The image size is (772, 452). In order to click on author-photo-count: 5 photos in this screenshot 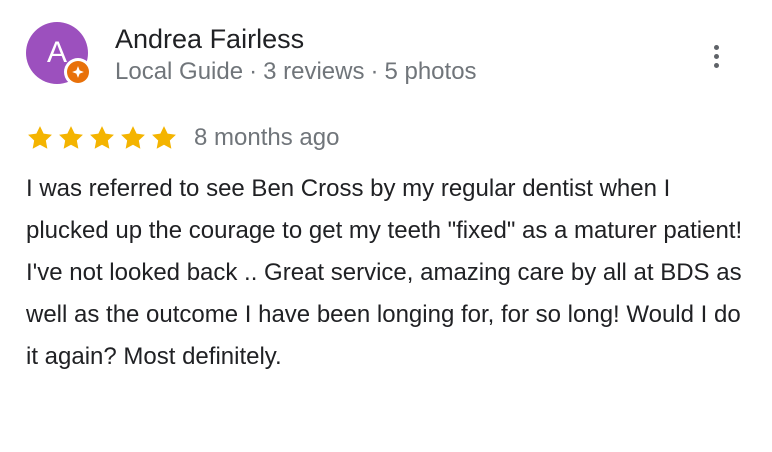, I will do `click(430, 71)`.